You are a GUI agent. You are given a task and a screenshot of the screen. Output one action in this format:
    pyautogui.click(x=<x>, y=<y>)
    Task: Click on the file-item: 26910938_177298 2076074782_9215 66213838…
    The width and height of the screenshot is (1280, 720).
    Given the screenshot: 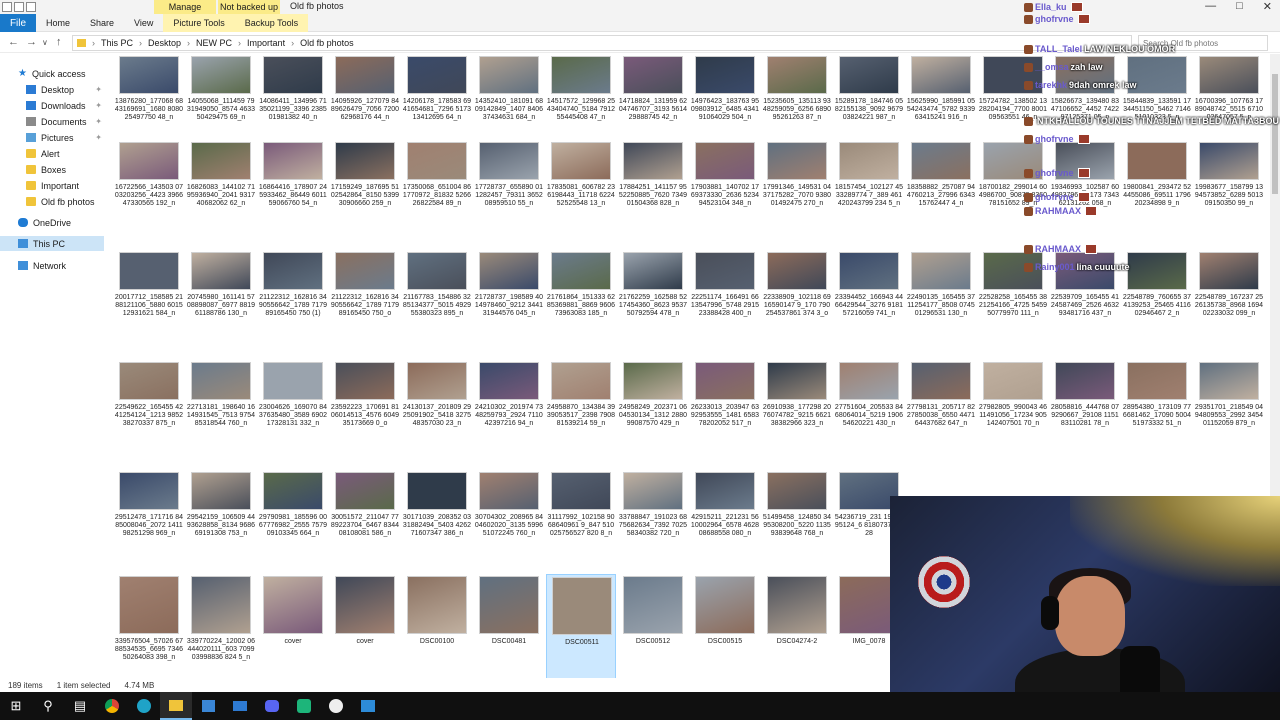 What is the action you would take?
    pyautogui.click(x=797, y=415)
    